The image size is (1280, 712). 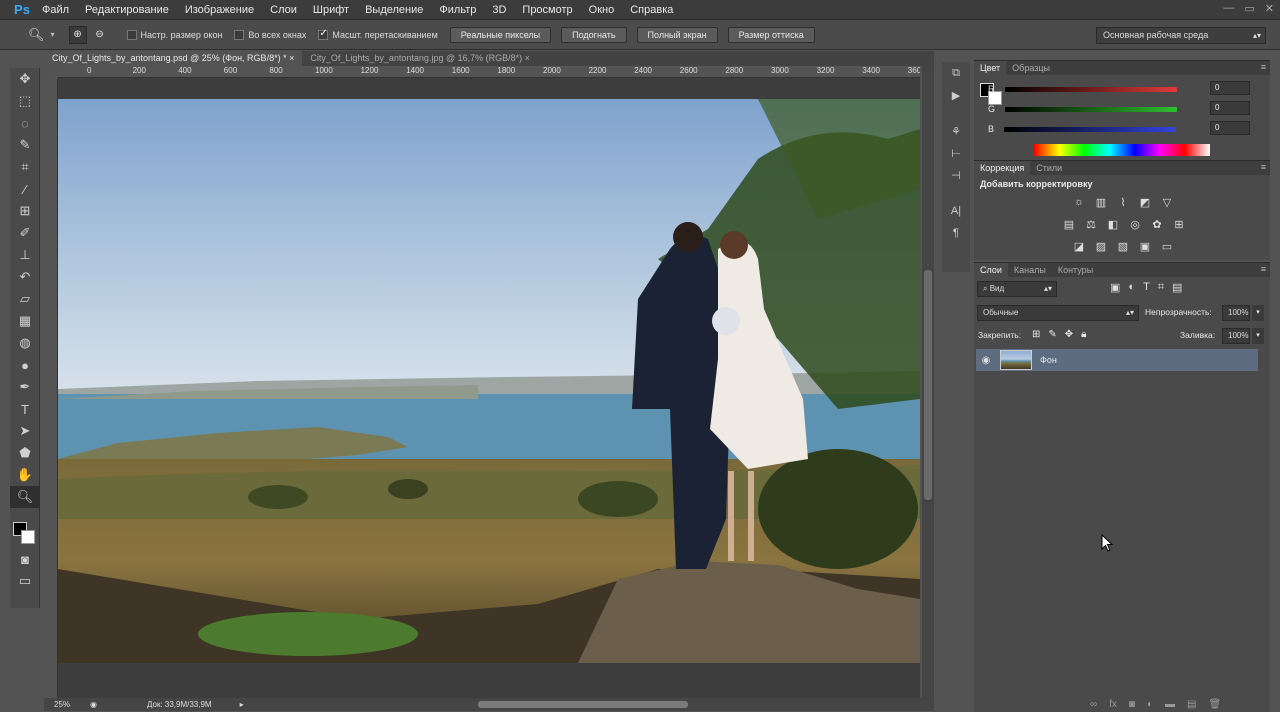 What do you see at coordinates (270, 34) in the screenshot?
I see `all-windows-checkbox: Во всех окнах` at bounding box center [270, 34].